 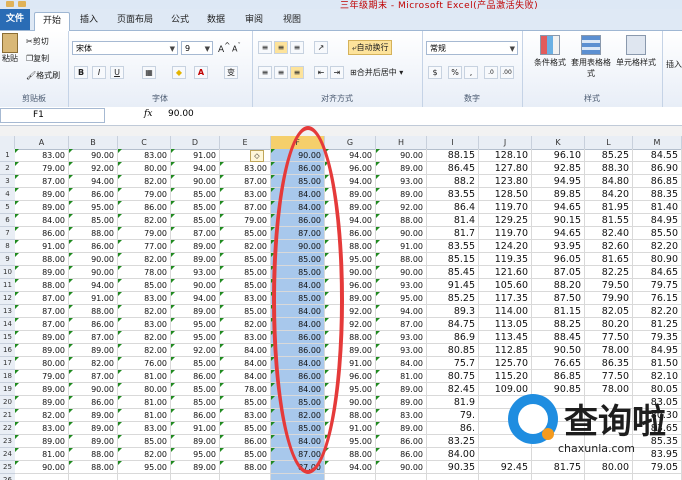 What do you see at coordinates (93, 233) in the screenshot?
I see `cell-b7: 88.00` at bounding box center [93, 233].